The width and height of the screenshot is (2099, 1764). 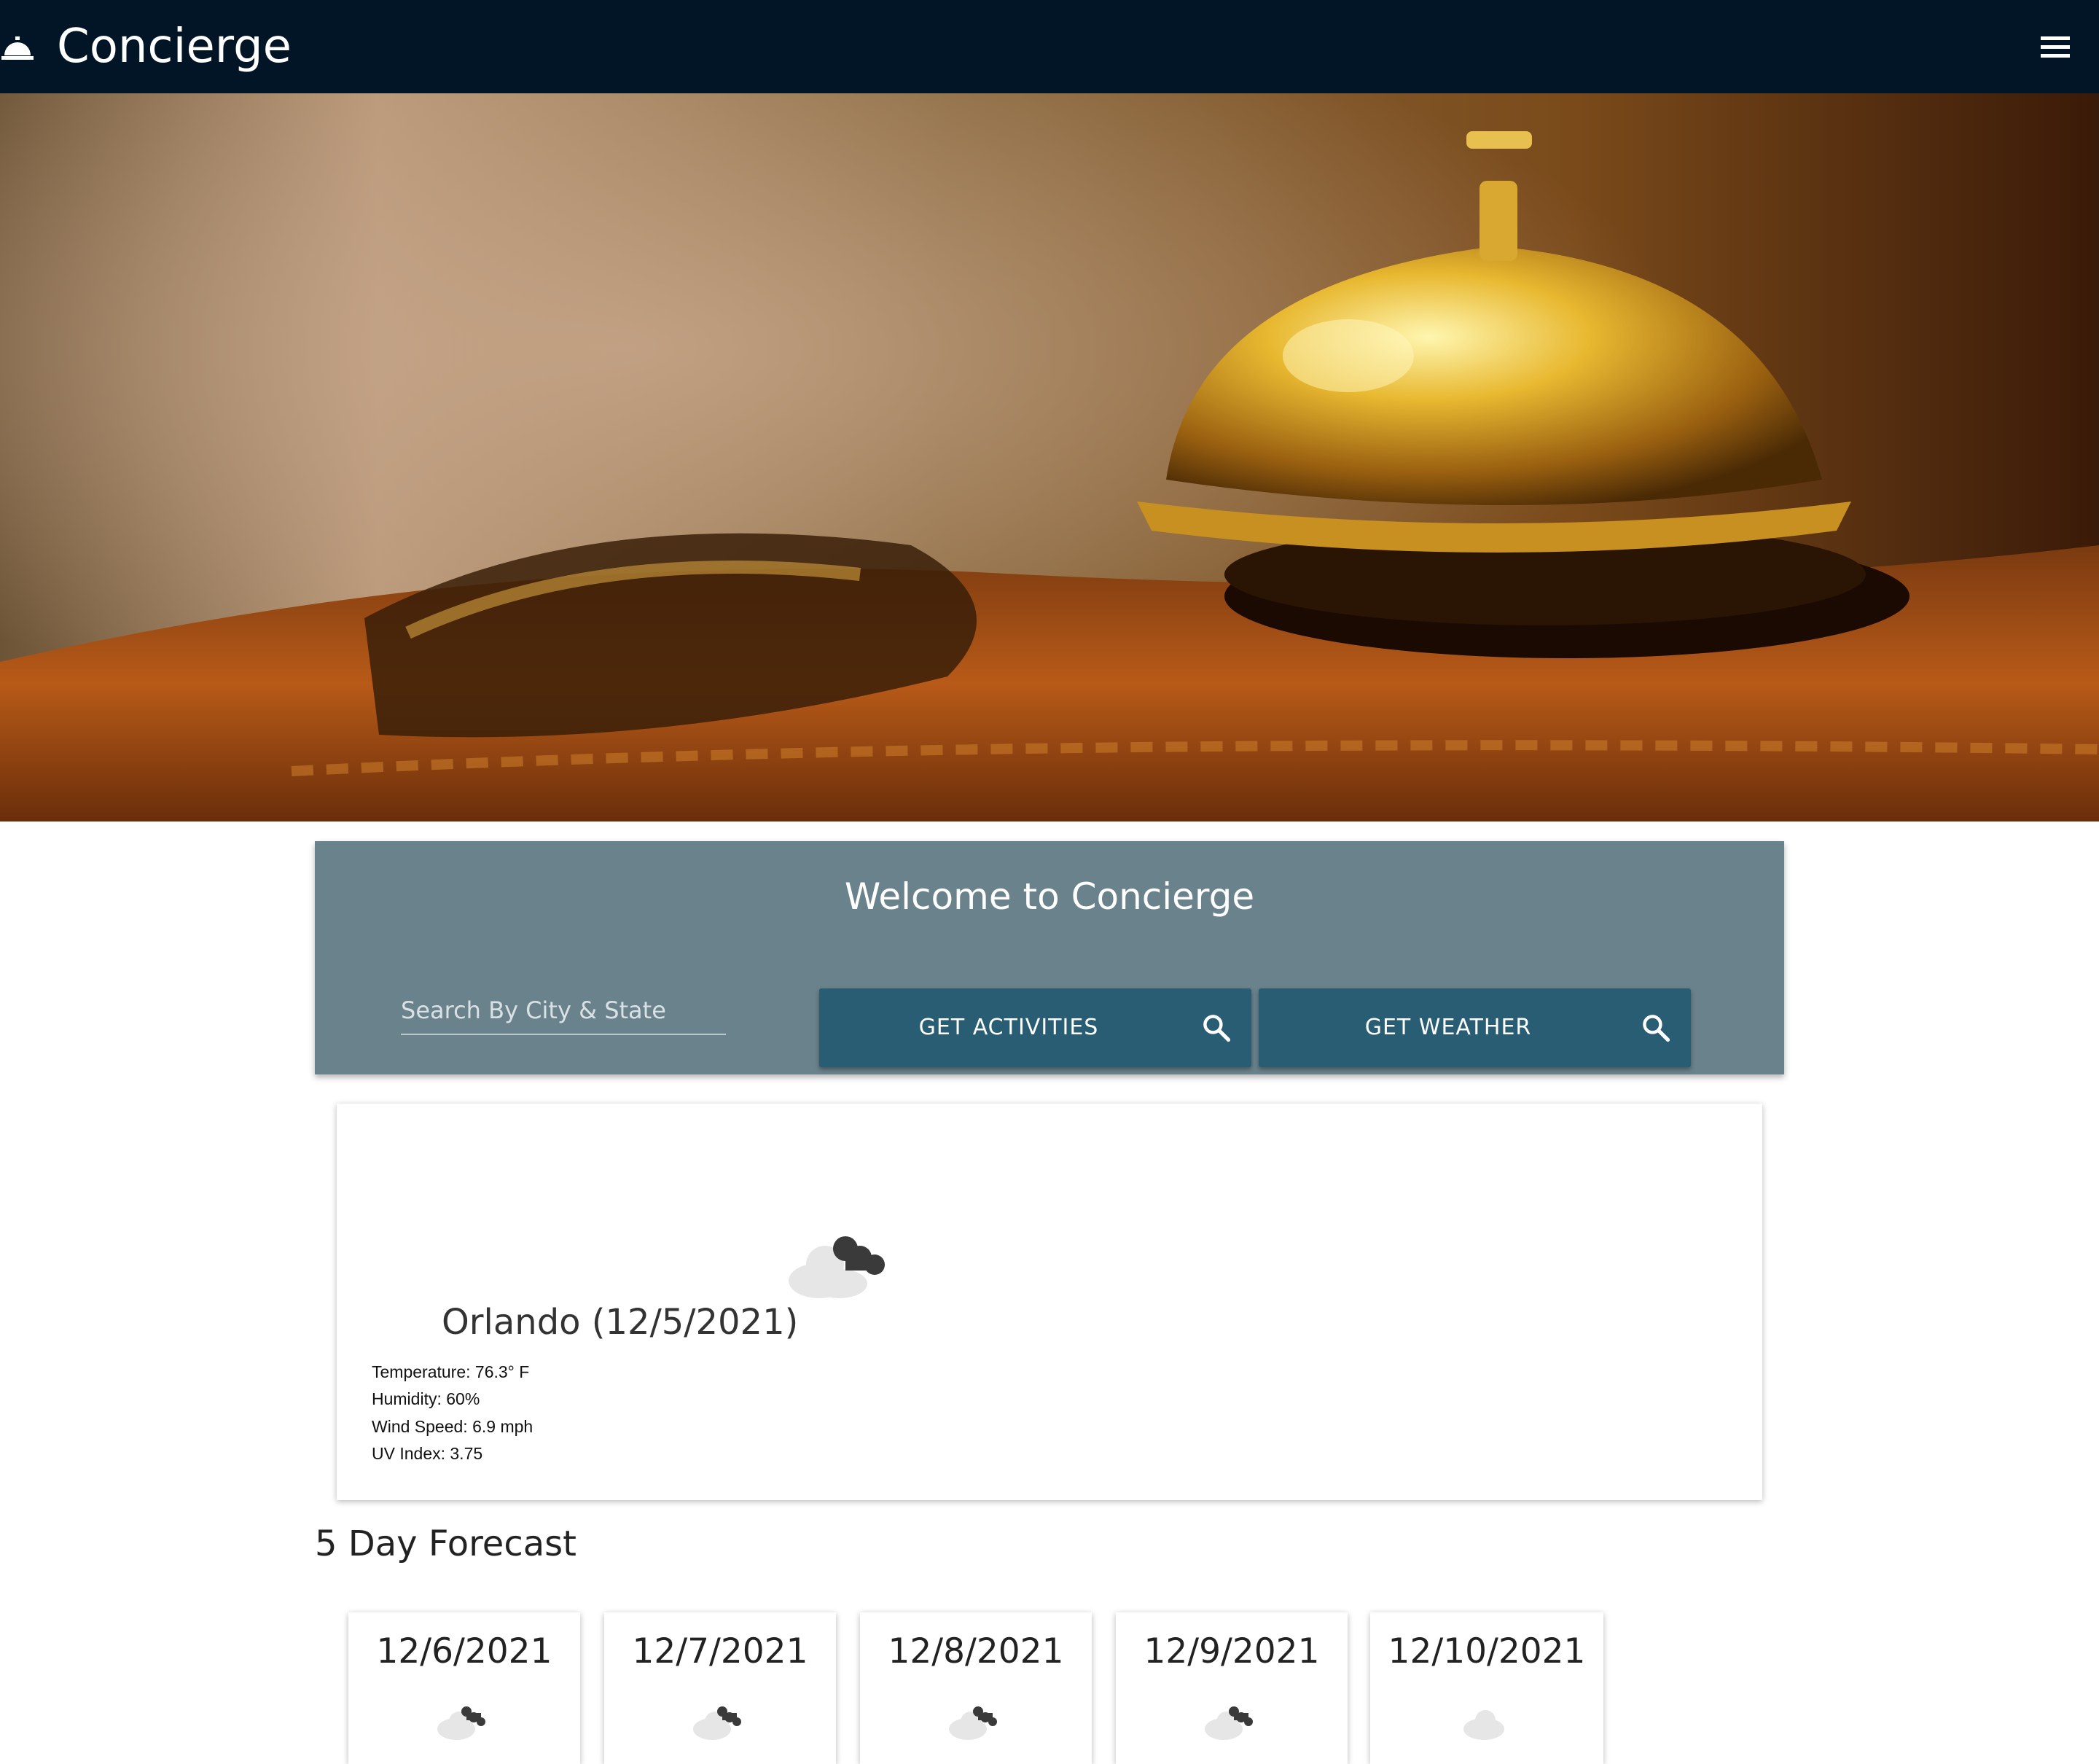 I want to click on app-title: Concierge, so click(x=174, y=46).